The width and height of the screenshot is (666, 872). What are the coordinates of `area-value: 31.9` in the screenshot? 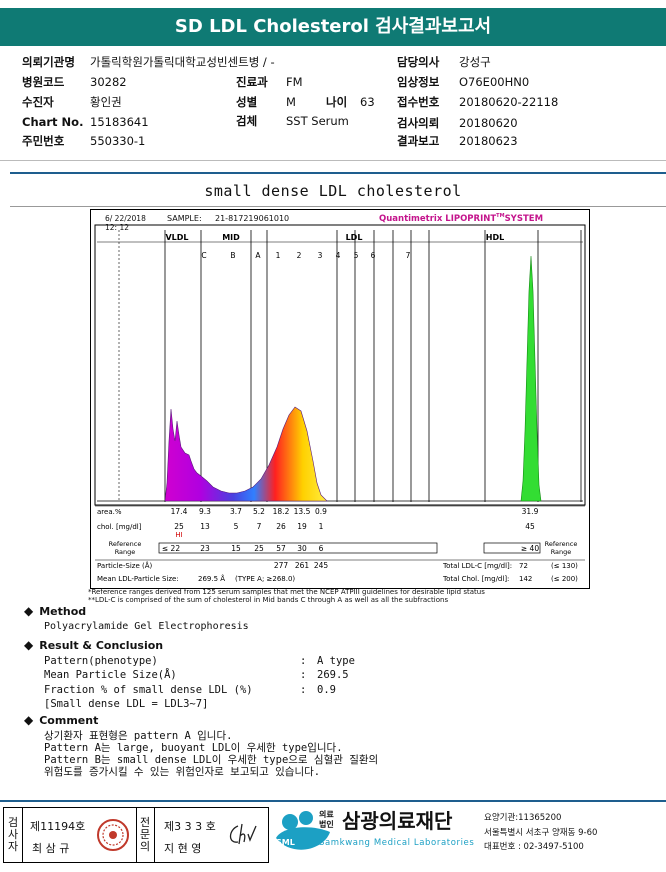 It's located at (530, 511).